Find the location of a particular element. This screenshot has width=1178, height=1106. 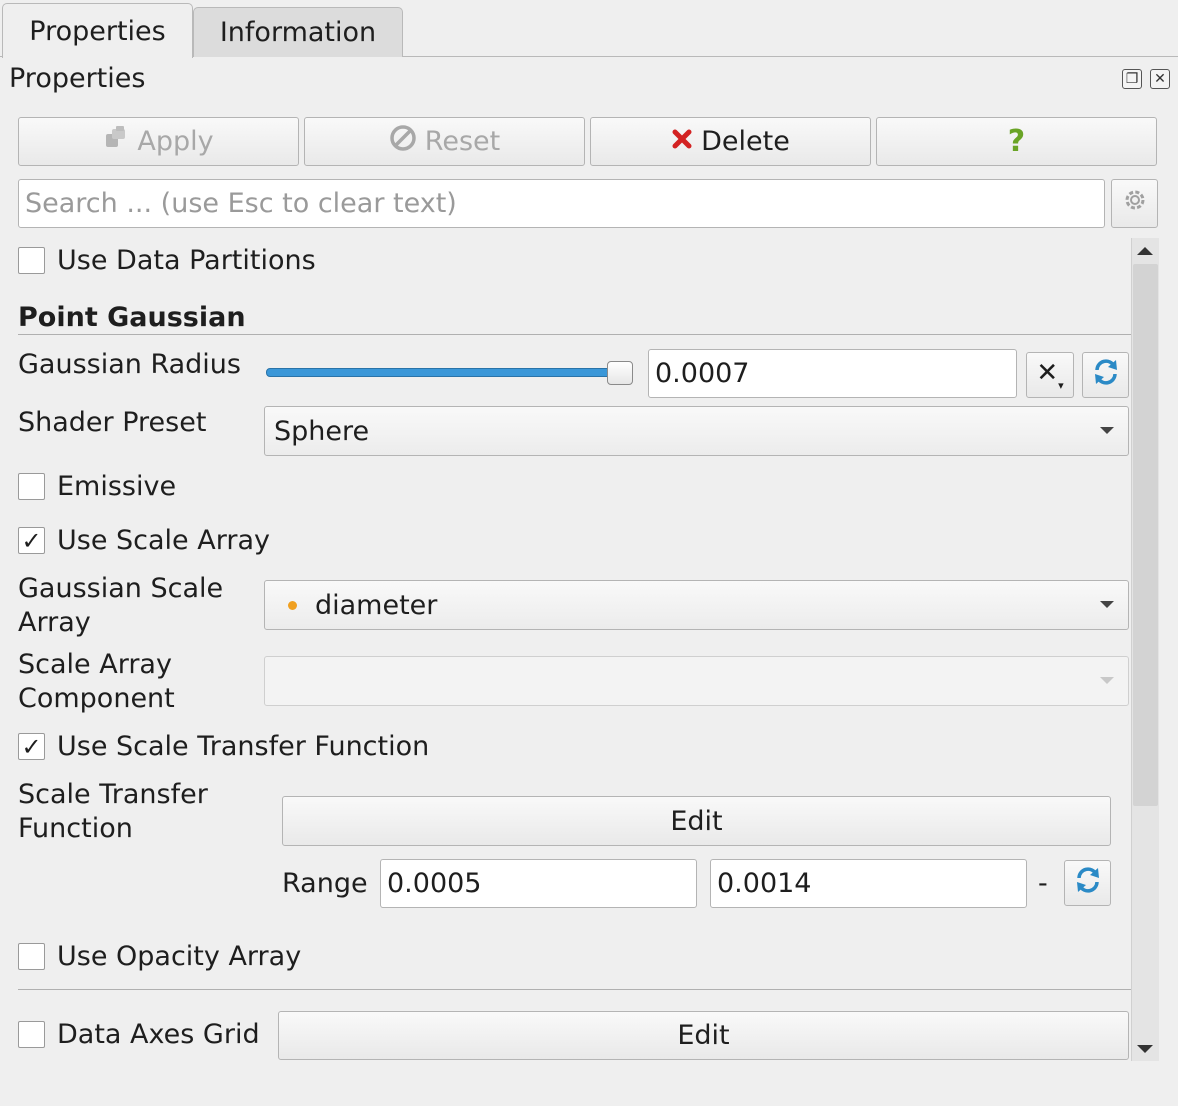

scale-transfer-function-label: Scale Transfer is located at coordinates (113, 794).